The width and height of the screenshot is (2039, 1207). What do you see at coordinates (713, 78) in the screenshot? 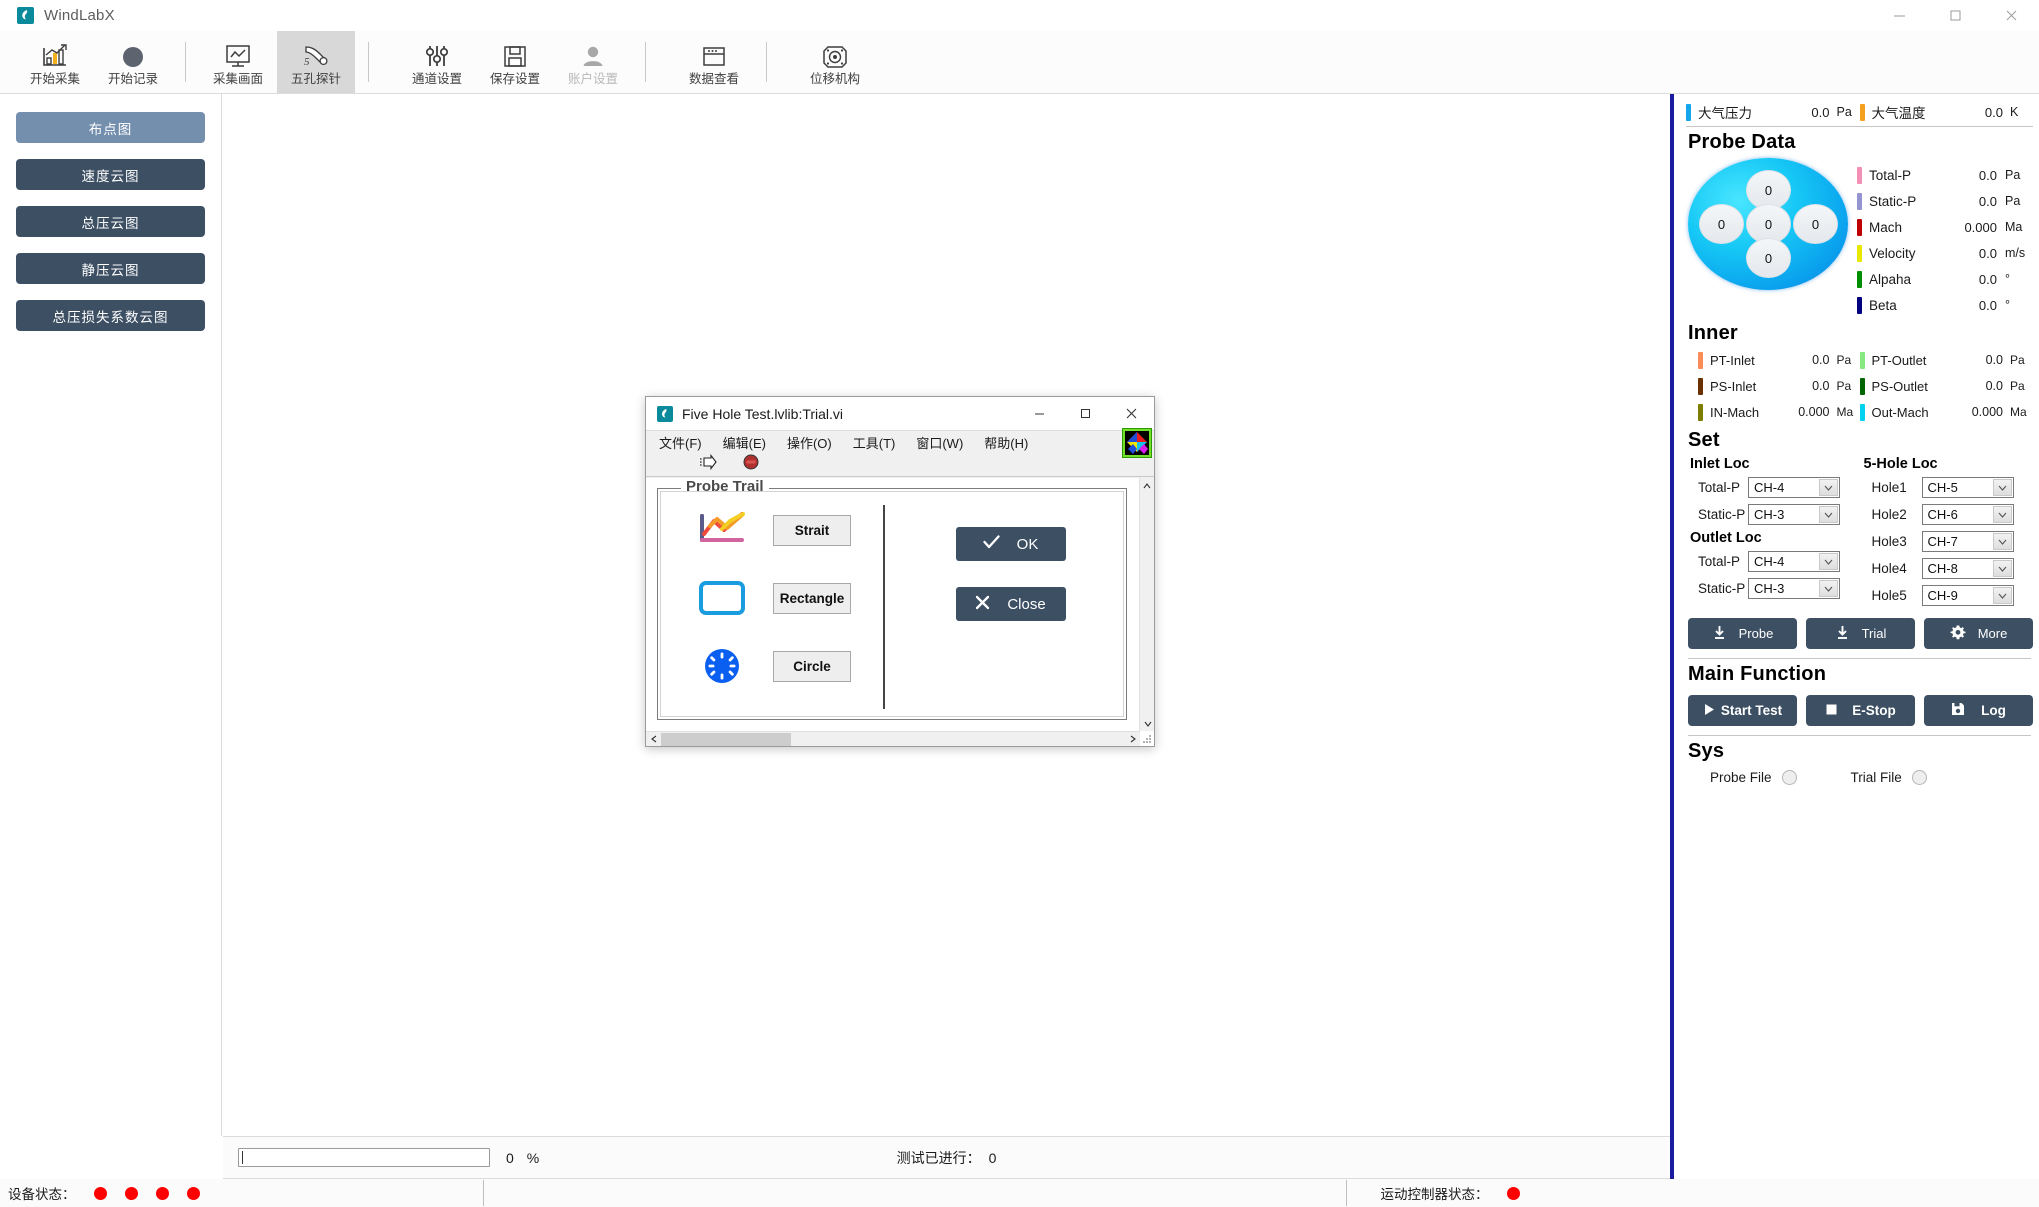
I see `toolbar-label: 数据查看` at bounding box center [713, 78].